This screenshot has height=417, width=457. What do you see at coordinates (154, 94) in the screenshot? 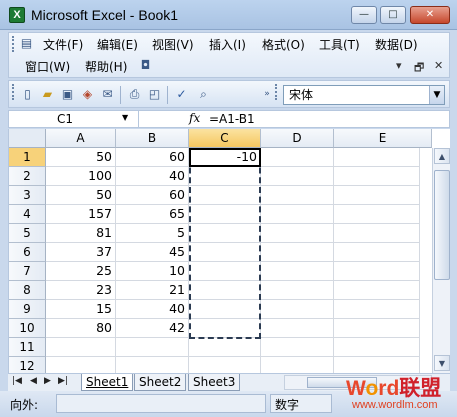
I see `print-preview-icon: ◰` at bounding box center [154, 94].